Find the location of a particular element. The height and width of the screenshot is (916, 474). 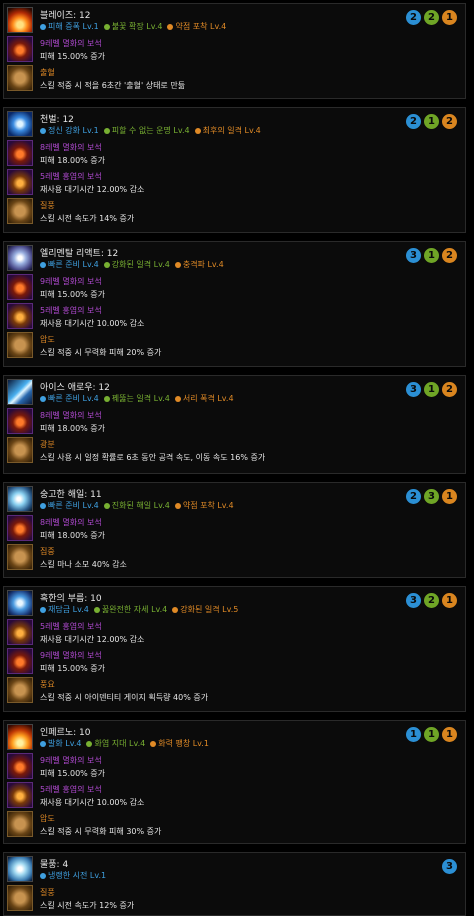

rune-row: 출혈 스킬 적중 시 적을 6초간 '출혈' 상태로 만듦 is located at coordinates (227, 79).